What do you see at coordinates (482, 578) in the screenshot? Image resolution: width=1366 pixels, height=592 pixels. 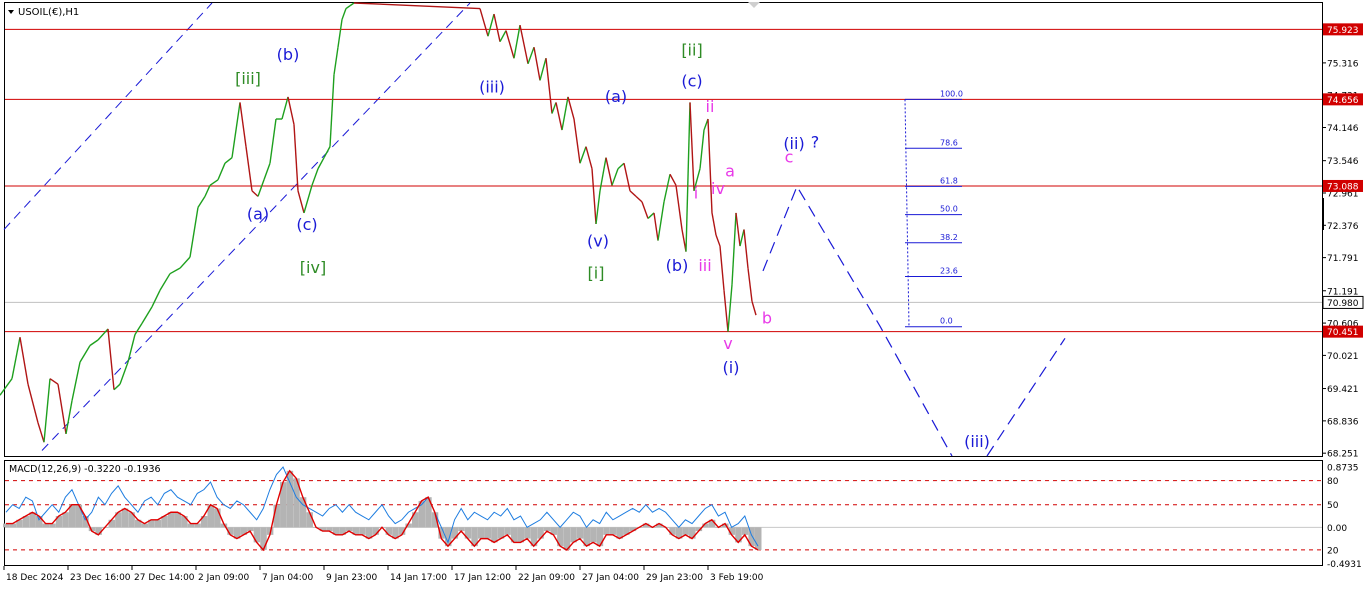 I see `time-tick-label: 17 Jan 12:00` at bounding box center [482, 578].